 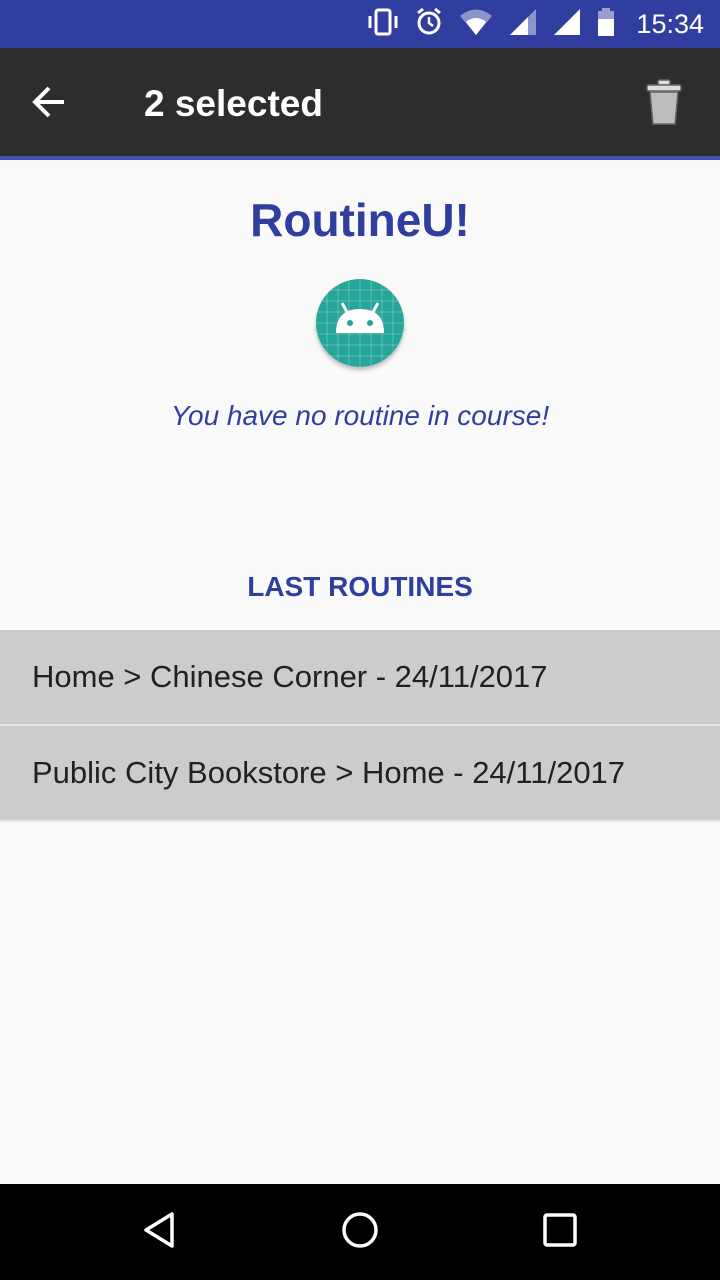 What do you see at coordinates (360, 102) in the screenshot?
I see `contextual-action-bar: 2 selected` at bounding box center [360, 102].